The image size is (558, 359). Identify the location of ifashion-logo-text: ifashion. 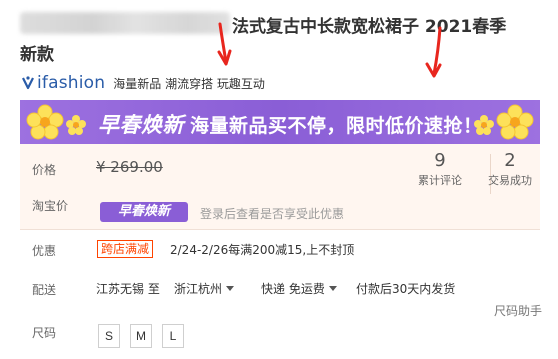
(71, 83).